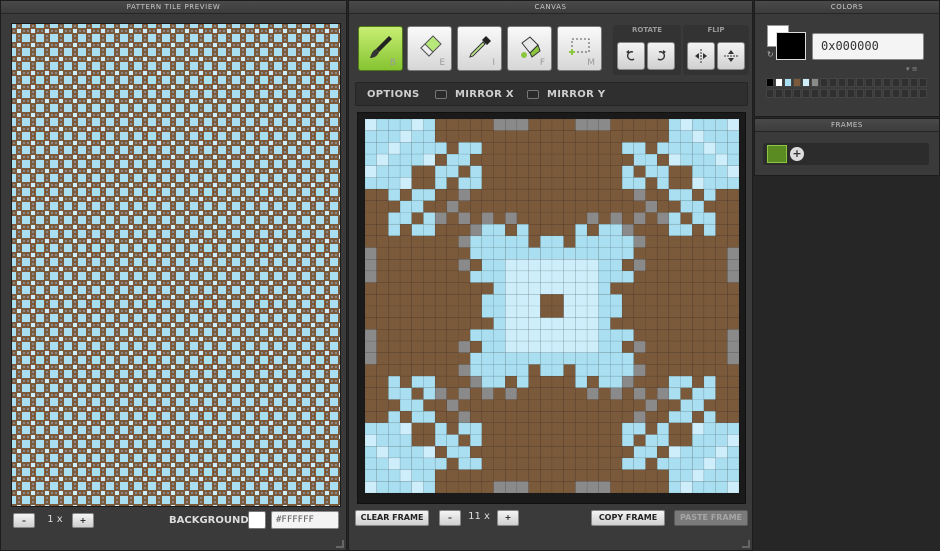  Describe the element at coordinates (777, 154) in the screenshot. I see `frame-thumbnail` at that location.